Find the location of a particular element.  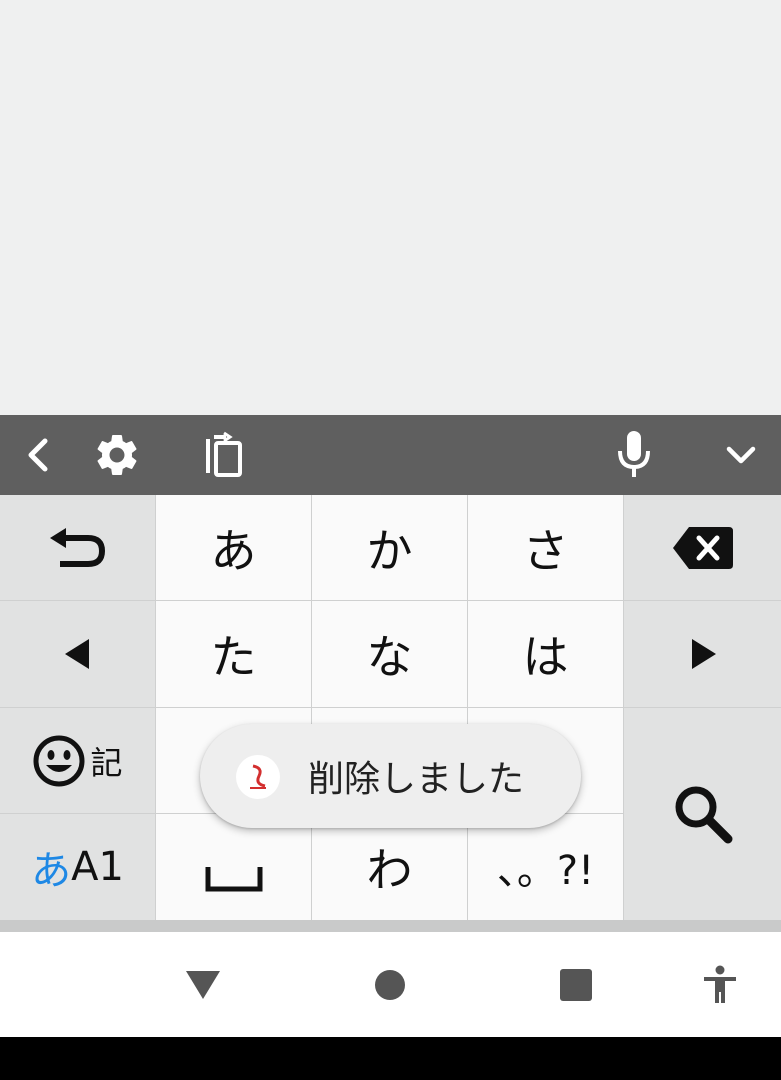

emoji-icon is located at coordinates (59, 760).